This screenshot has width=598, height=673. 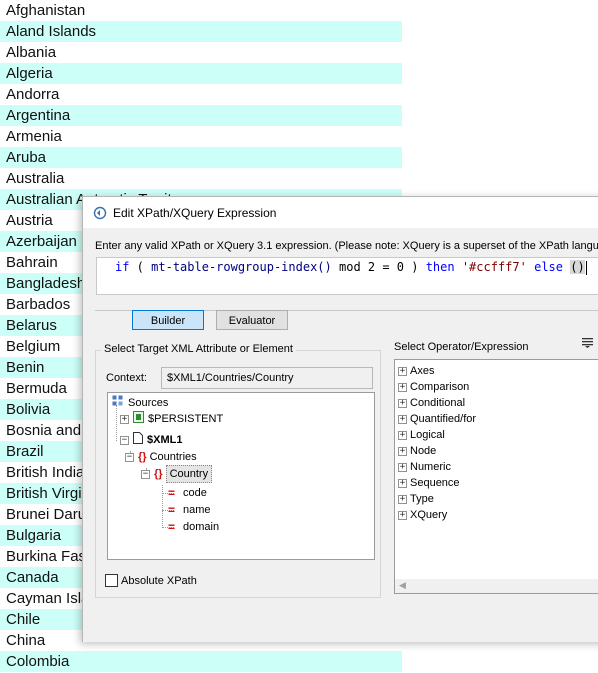 What do you see at coordinates (195, 212) in the screenshot?
I see `dialog-title: Edit XPath/XQuery Expression` at bounding box center [195, 212].